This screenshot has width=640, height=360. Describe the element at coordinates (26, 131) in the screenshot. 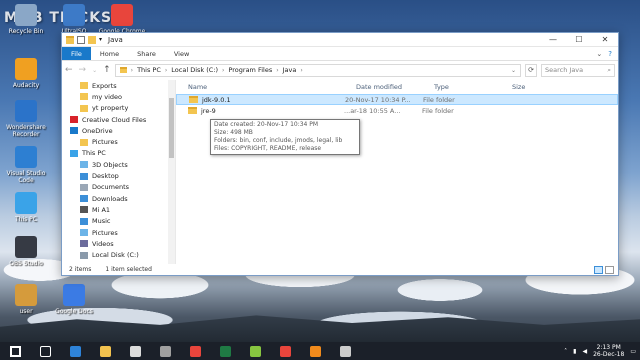

I see `desktop-icon-label: Wondershare Recorder` at that location.